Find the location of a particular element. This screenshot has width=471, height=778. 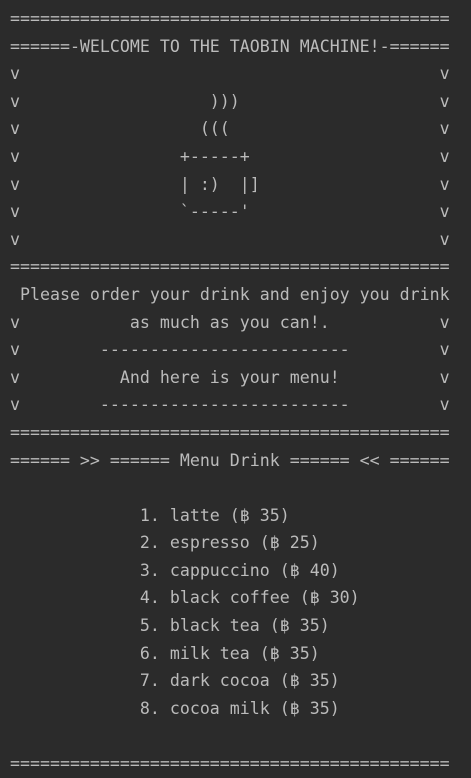

ascii-art-line: v ))) v is located at coordinates (230, 101).